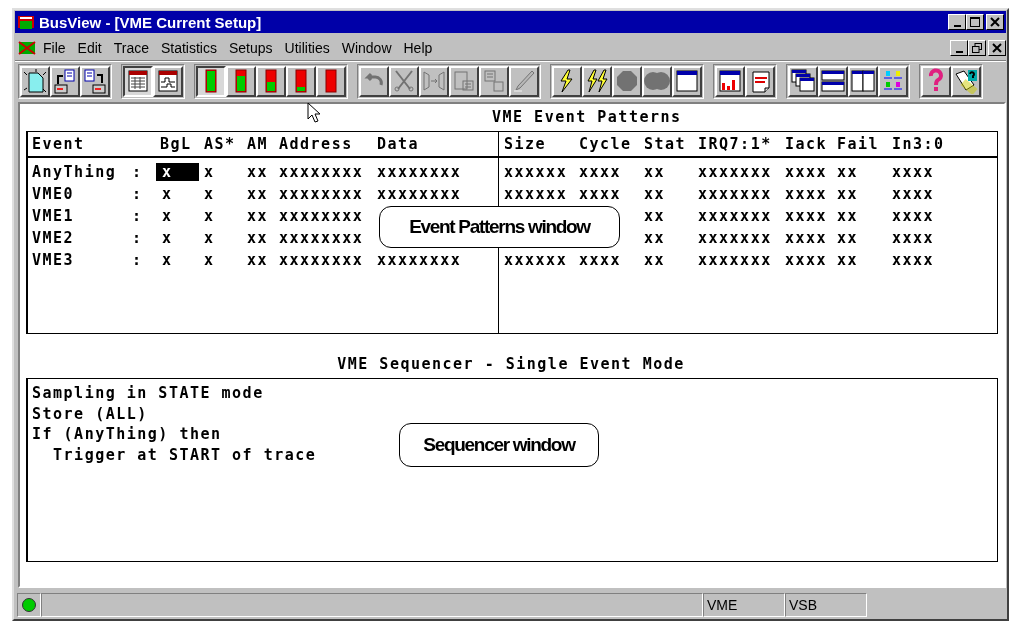  Describe the element at coordinates (418, 48) in the screenshot. I see `menu-item: Help` at that location.